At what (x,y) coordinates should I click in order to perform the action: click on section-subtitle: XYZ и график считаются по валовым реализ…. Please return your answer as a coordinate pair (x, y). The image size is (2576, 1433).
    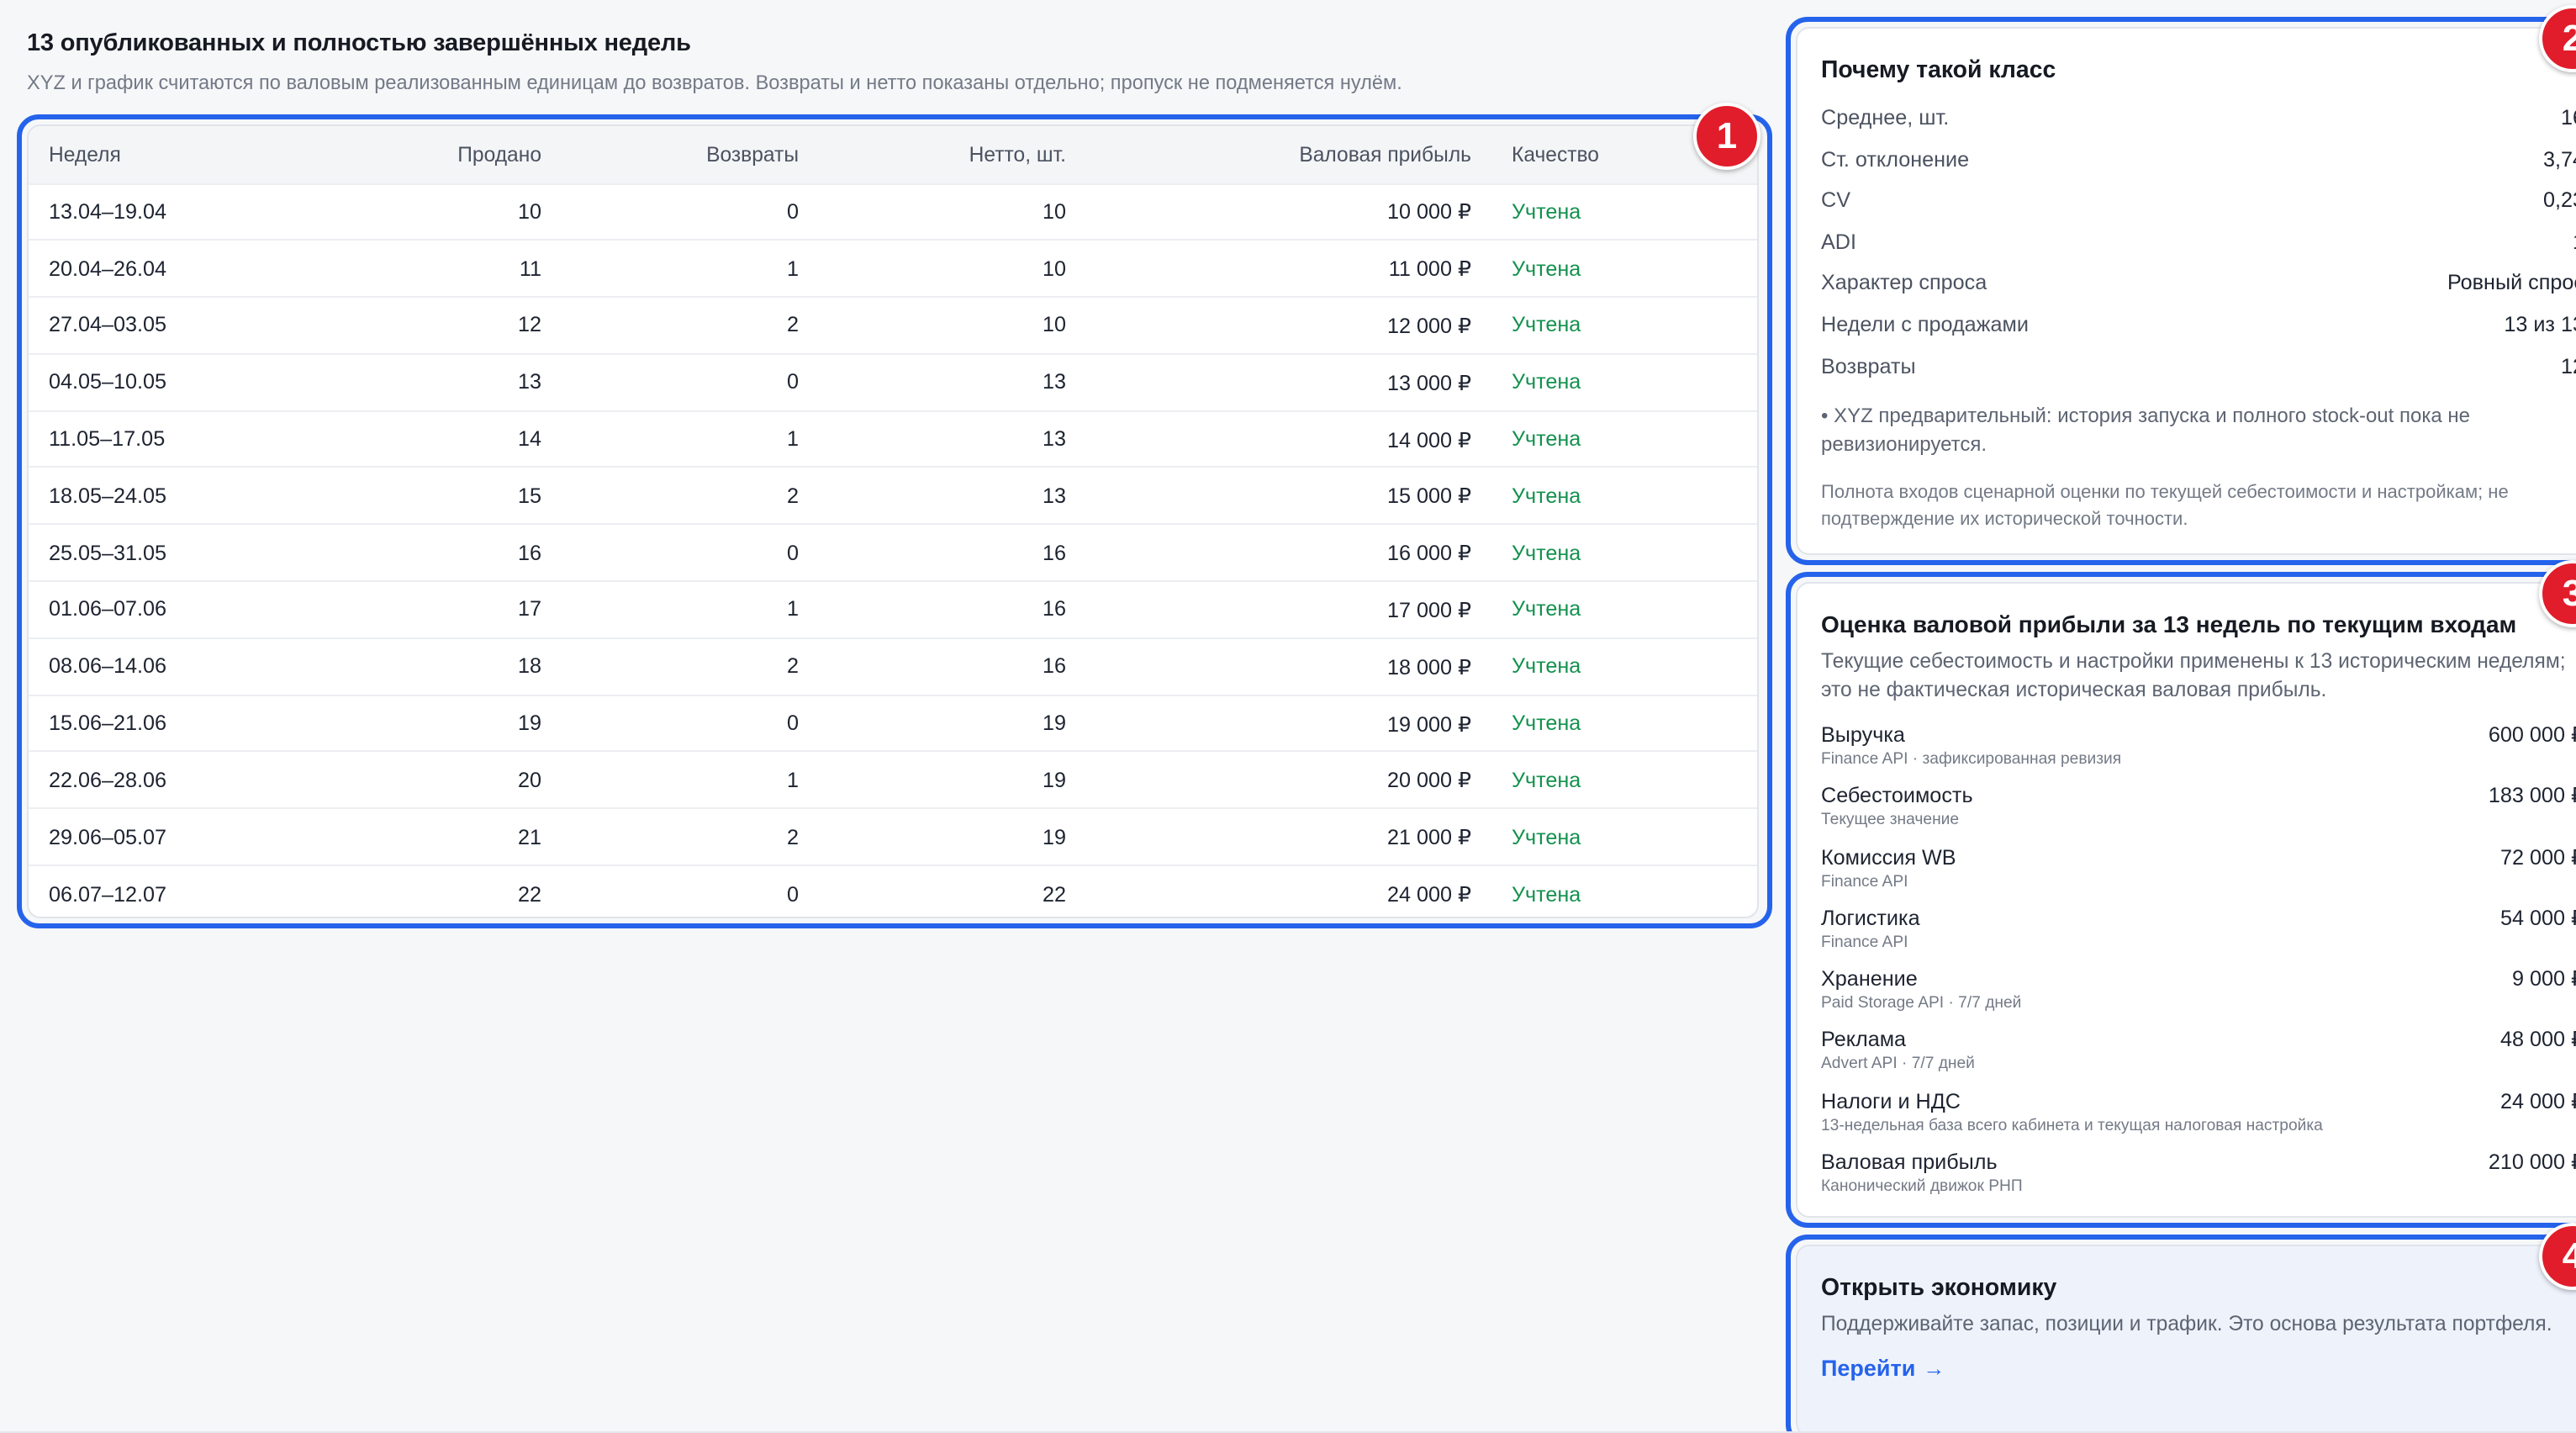
    Looking at the image, I should click on (715, 82).